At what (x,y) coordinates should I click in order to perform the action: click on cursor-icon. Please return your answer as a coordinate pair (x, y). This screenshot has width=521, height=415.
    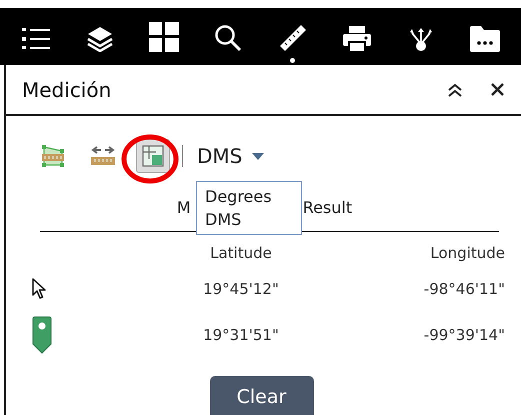
    Looking at the image, I should click on (40, 289).